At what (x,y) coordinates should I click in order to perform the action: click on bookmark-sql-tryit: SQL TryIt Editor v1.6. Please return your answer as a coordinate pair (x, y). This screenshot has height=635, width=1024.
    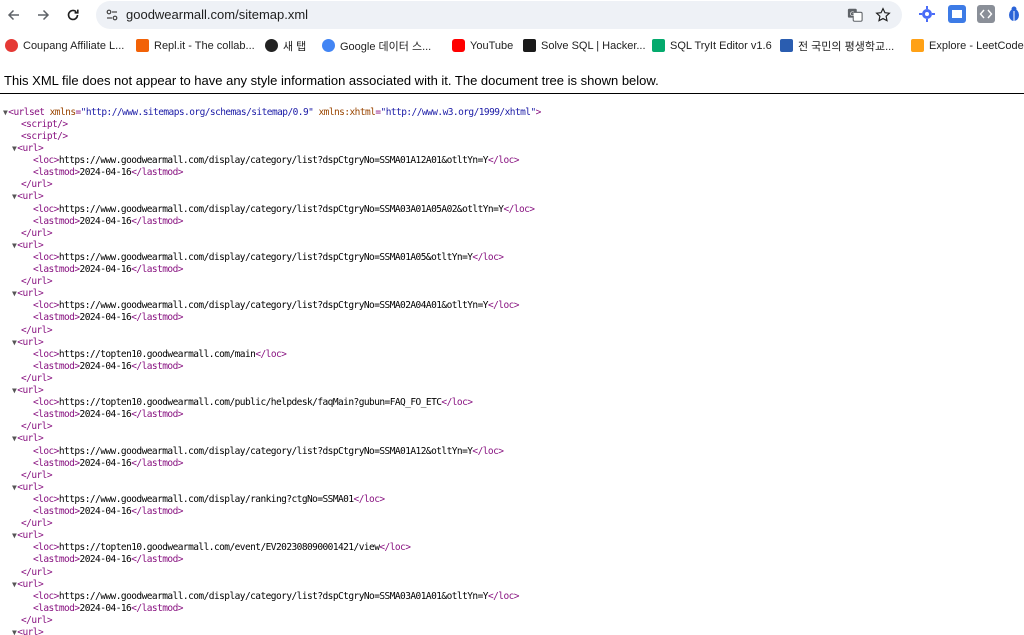
    Looking at the image, I should click on (712, 45).